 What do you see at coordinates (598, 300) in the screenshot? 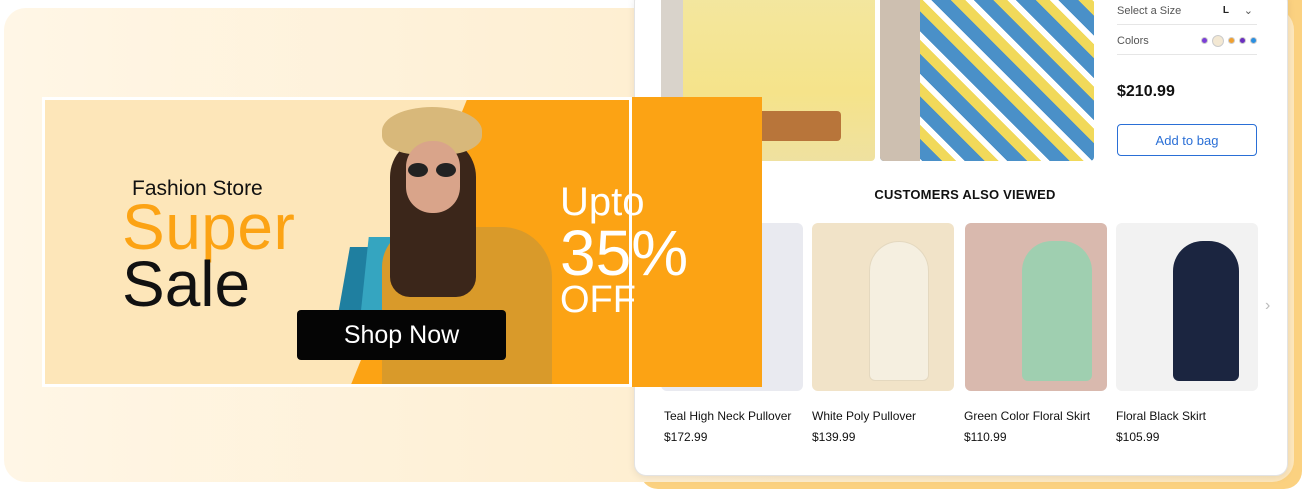
I see `offer-off: OFF` at bounding box center [598, 300].